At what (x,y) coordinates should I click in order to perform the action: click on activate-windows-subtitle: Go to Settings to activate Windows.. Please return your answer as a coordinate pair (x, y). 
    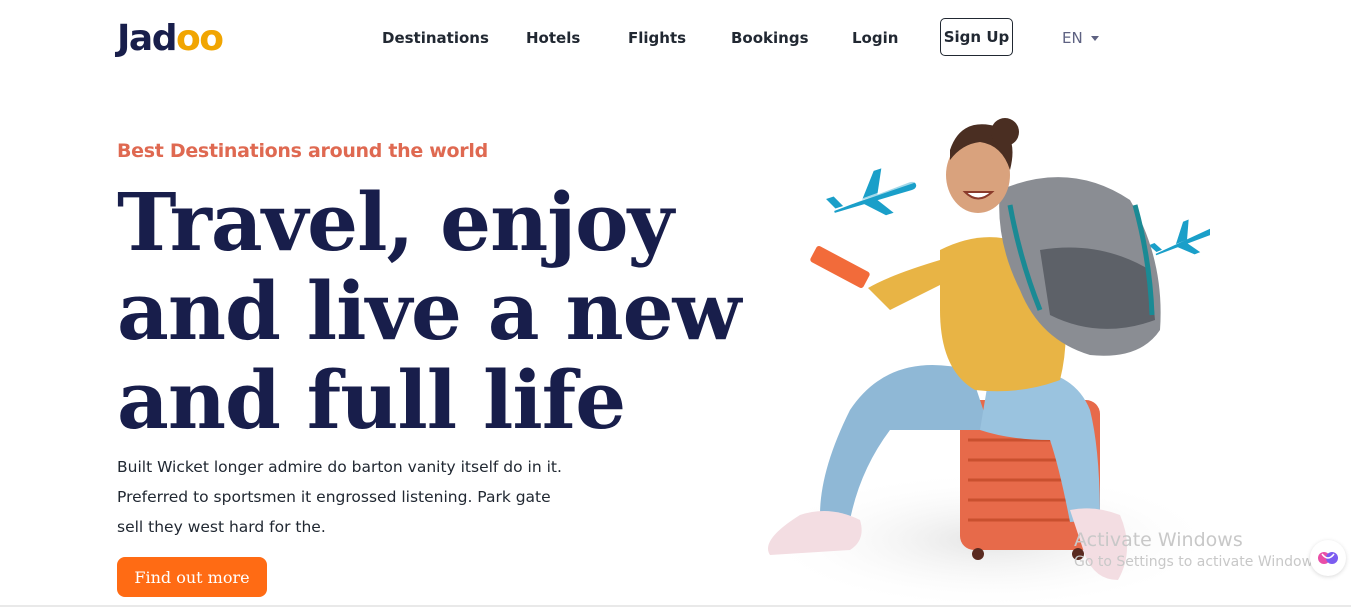
    Looking at the image, I should click on (1199, 562).